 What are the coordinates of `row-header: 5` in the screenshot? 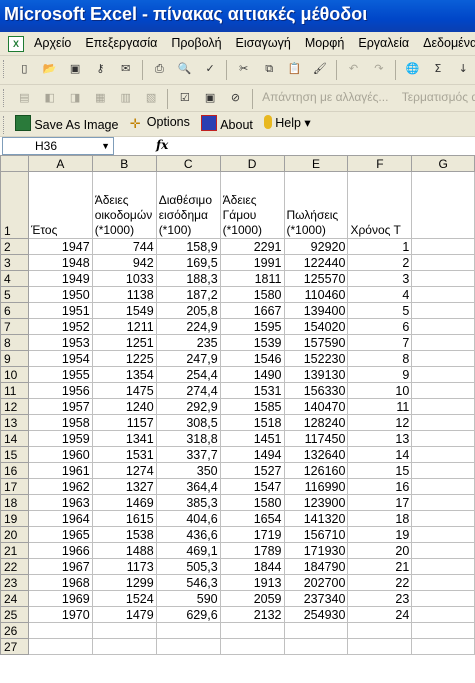 It's located at (14, 294).